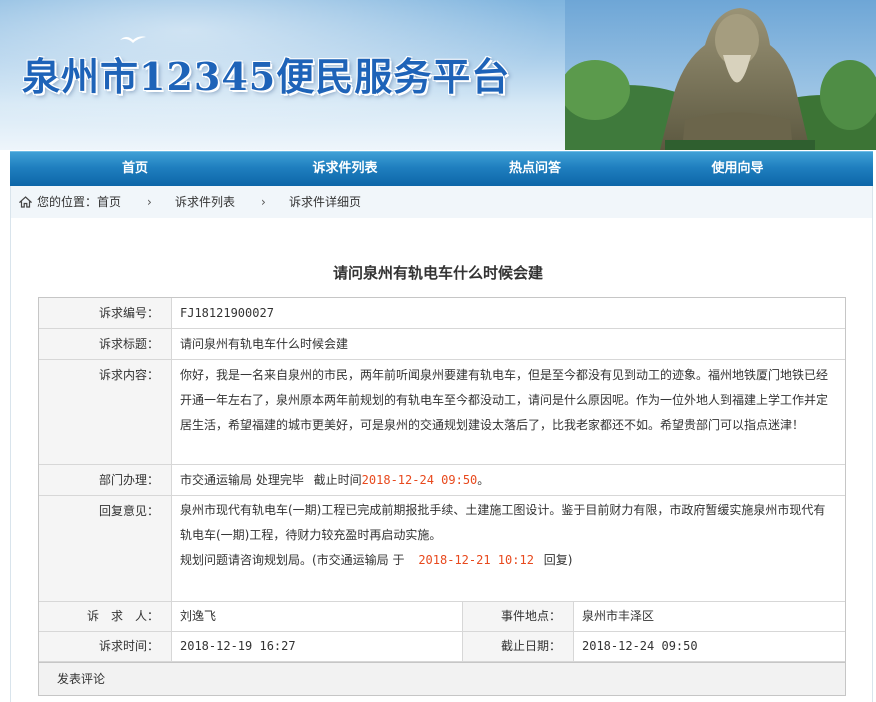  What do you see at coordinates (442, 678) in the screenshot?
I see `post-comment-tab: 发表评论` at bounding box center [442, 678].